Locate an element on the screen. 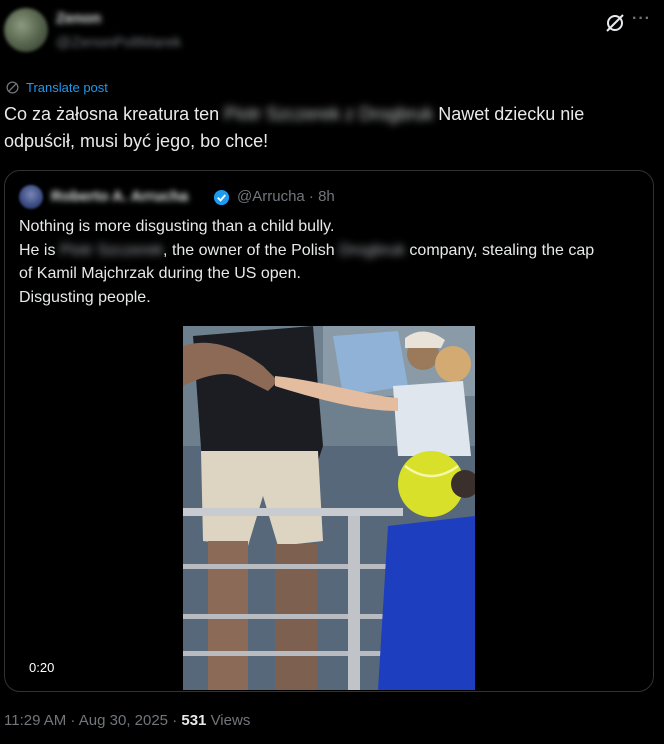  quote-author-name: Roberto A. Arrucha is located at coordinates (119, 196).